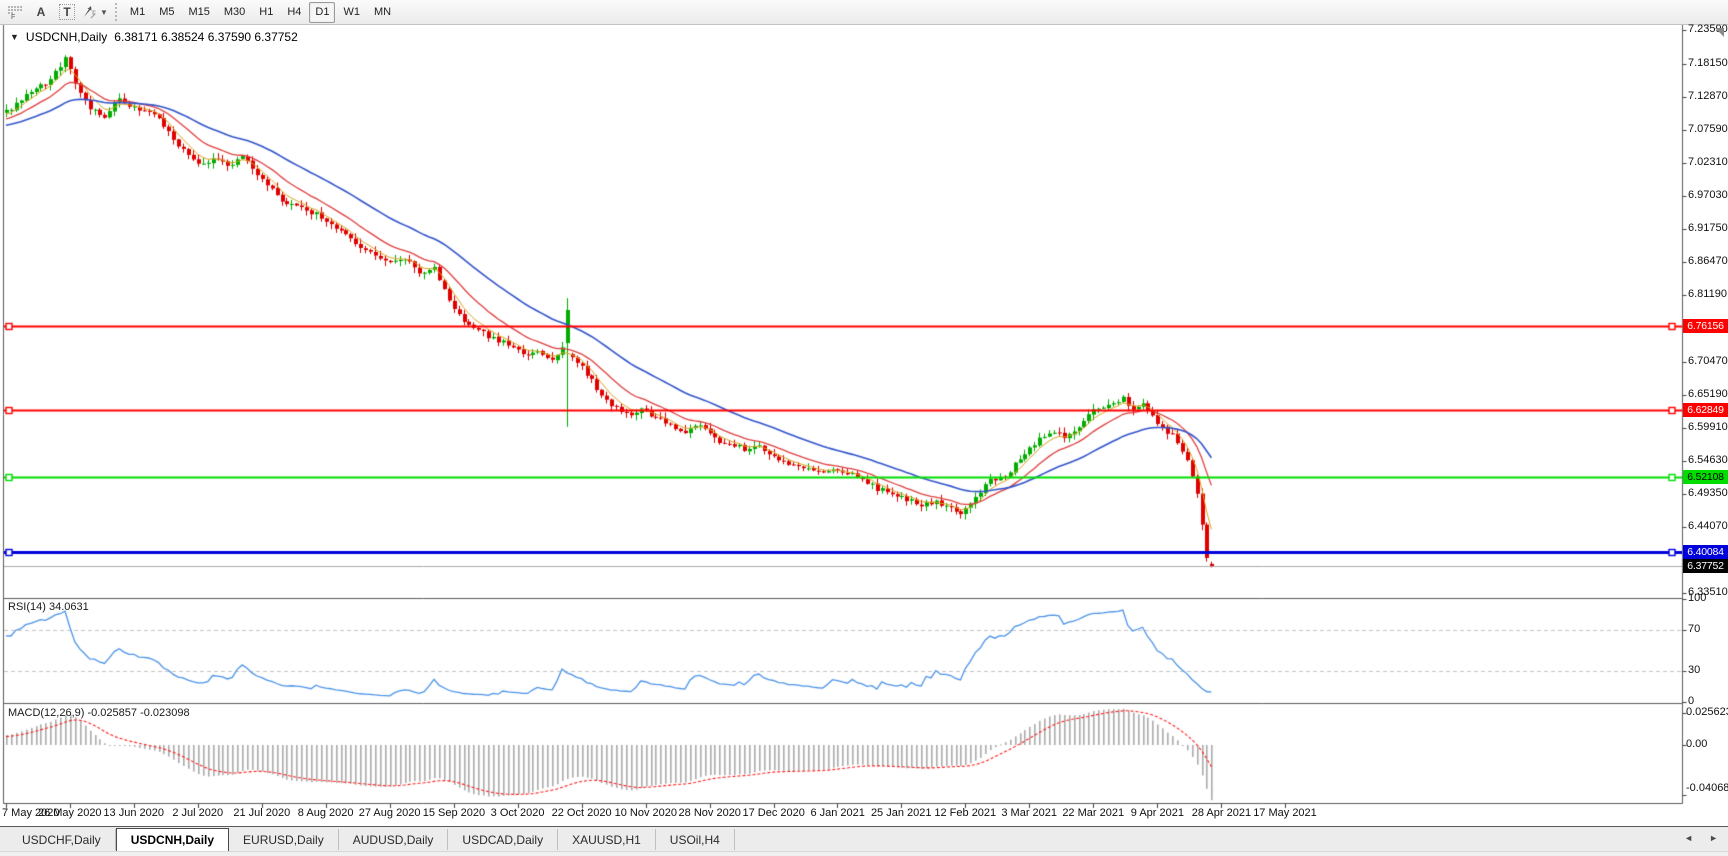  Describe the element at coordinates (172, 839) in the screenshot. I see `tab-usdcnh-daily: USDCNH,Daily` at that location.